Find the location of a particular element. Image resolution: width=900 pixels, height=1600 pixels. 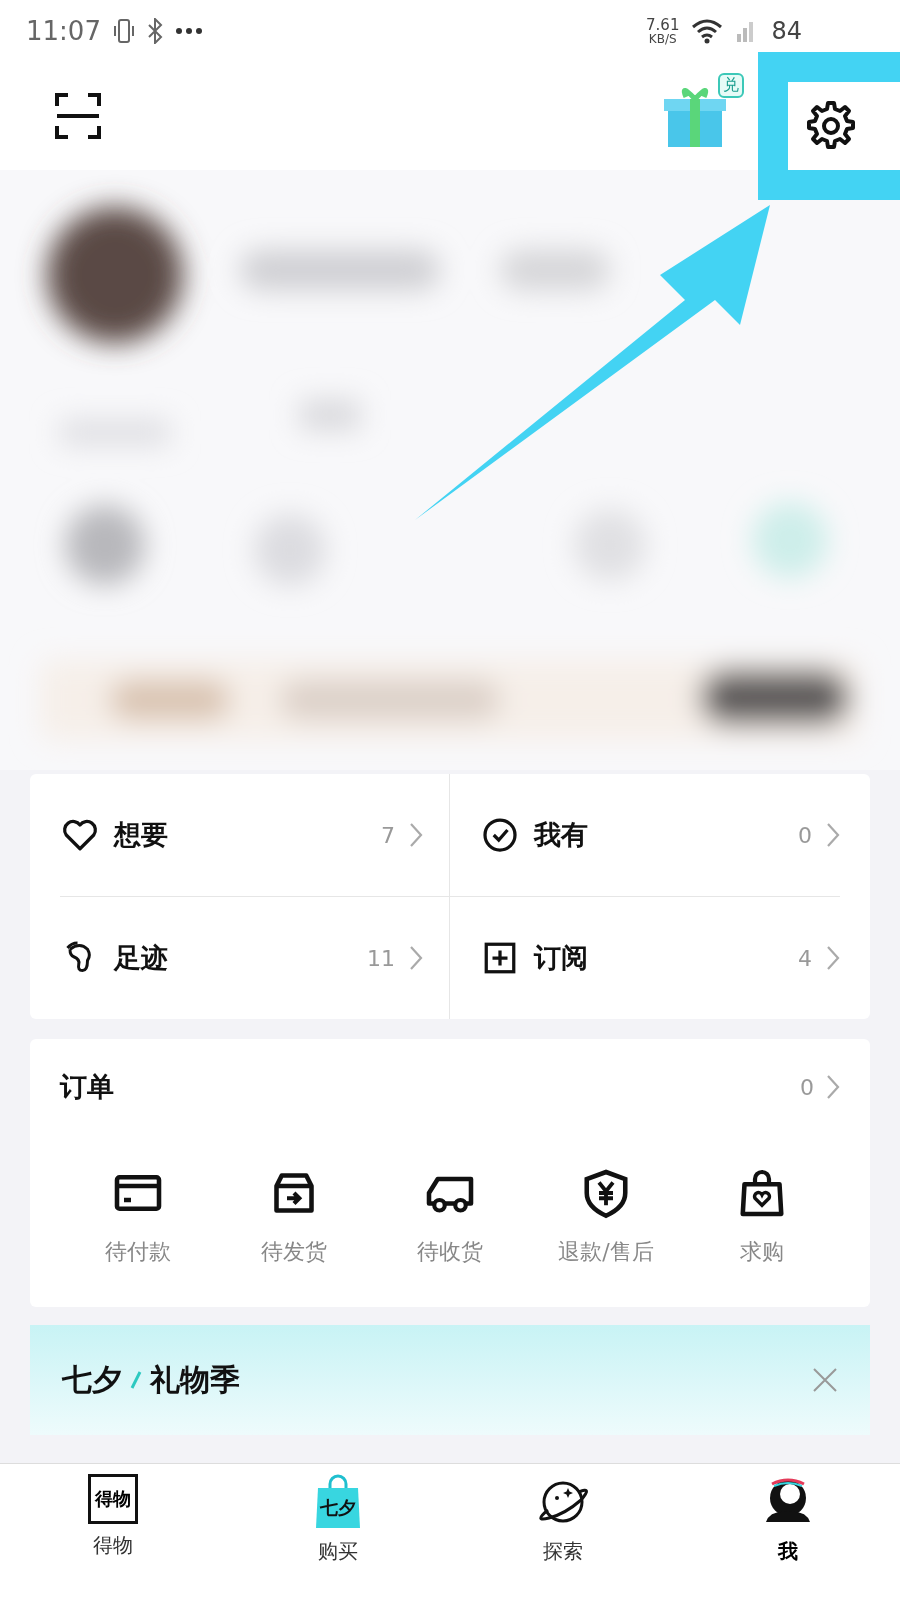

bluetooth-icon is located at coordinates (154, 31).